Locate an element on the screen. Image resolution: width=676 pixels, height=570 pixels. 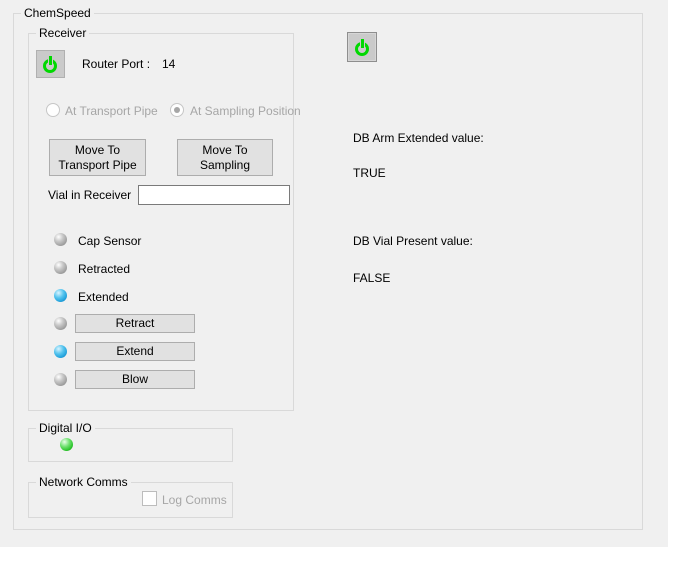
vial-in-receiver-label: Vial in Receiver is located at coordinates (90, 195).